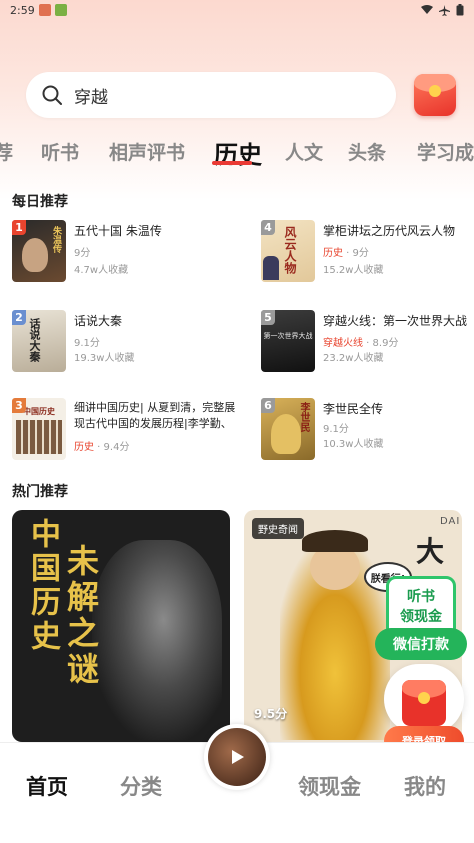 This screenshot has height=843, width=474. Describe the element at coordinates (147, 151) in the screenshot. I see `tab-crosstalk: 相声评书` at that location.